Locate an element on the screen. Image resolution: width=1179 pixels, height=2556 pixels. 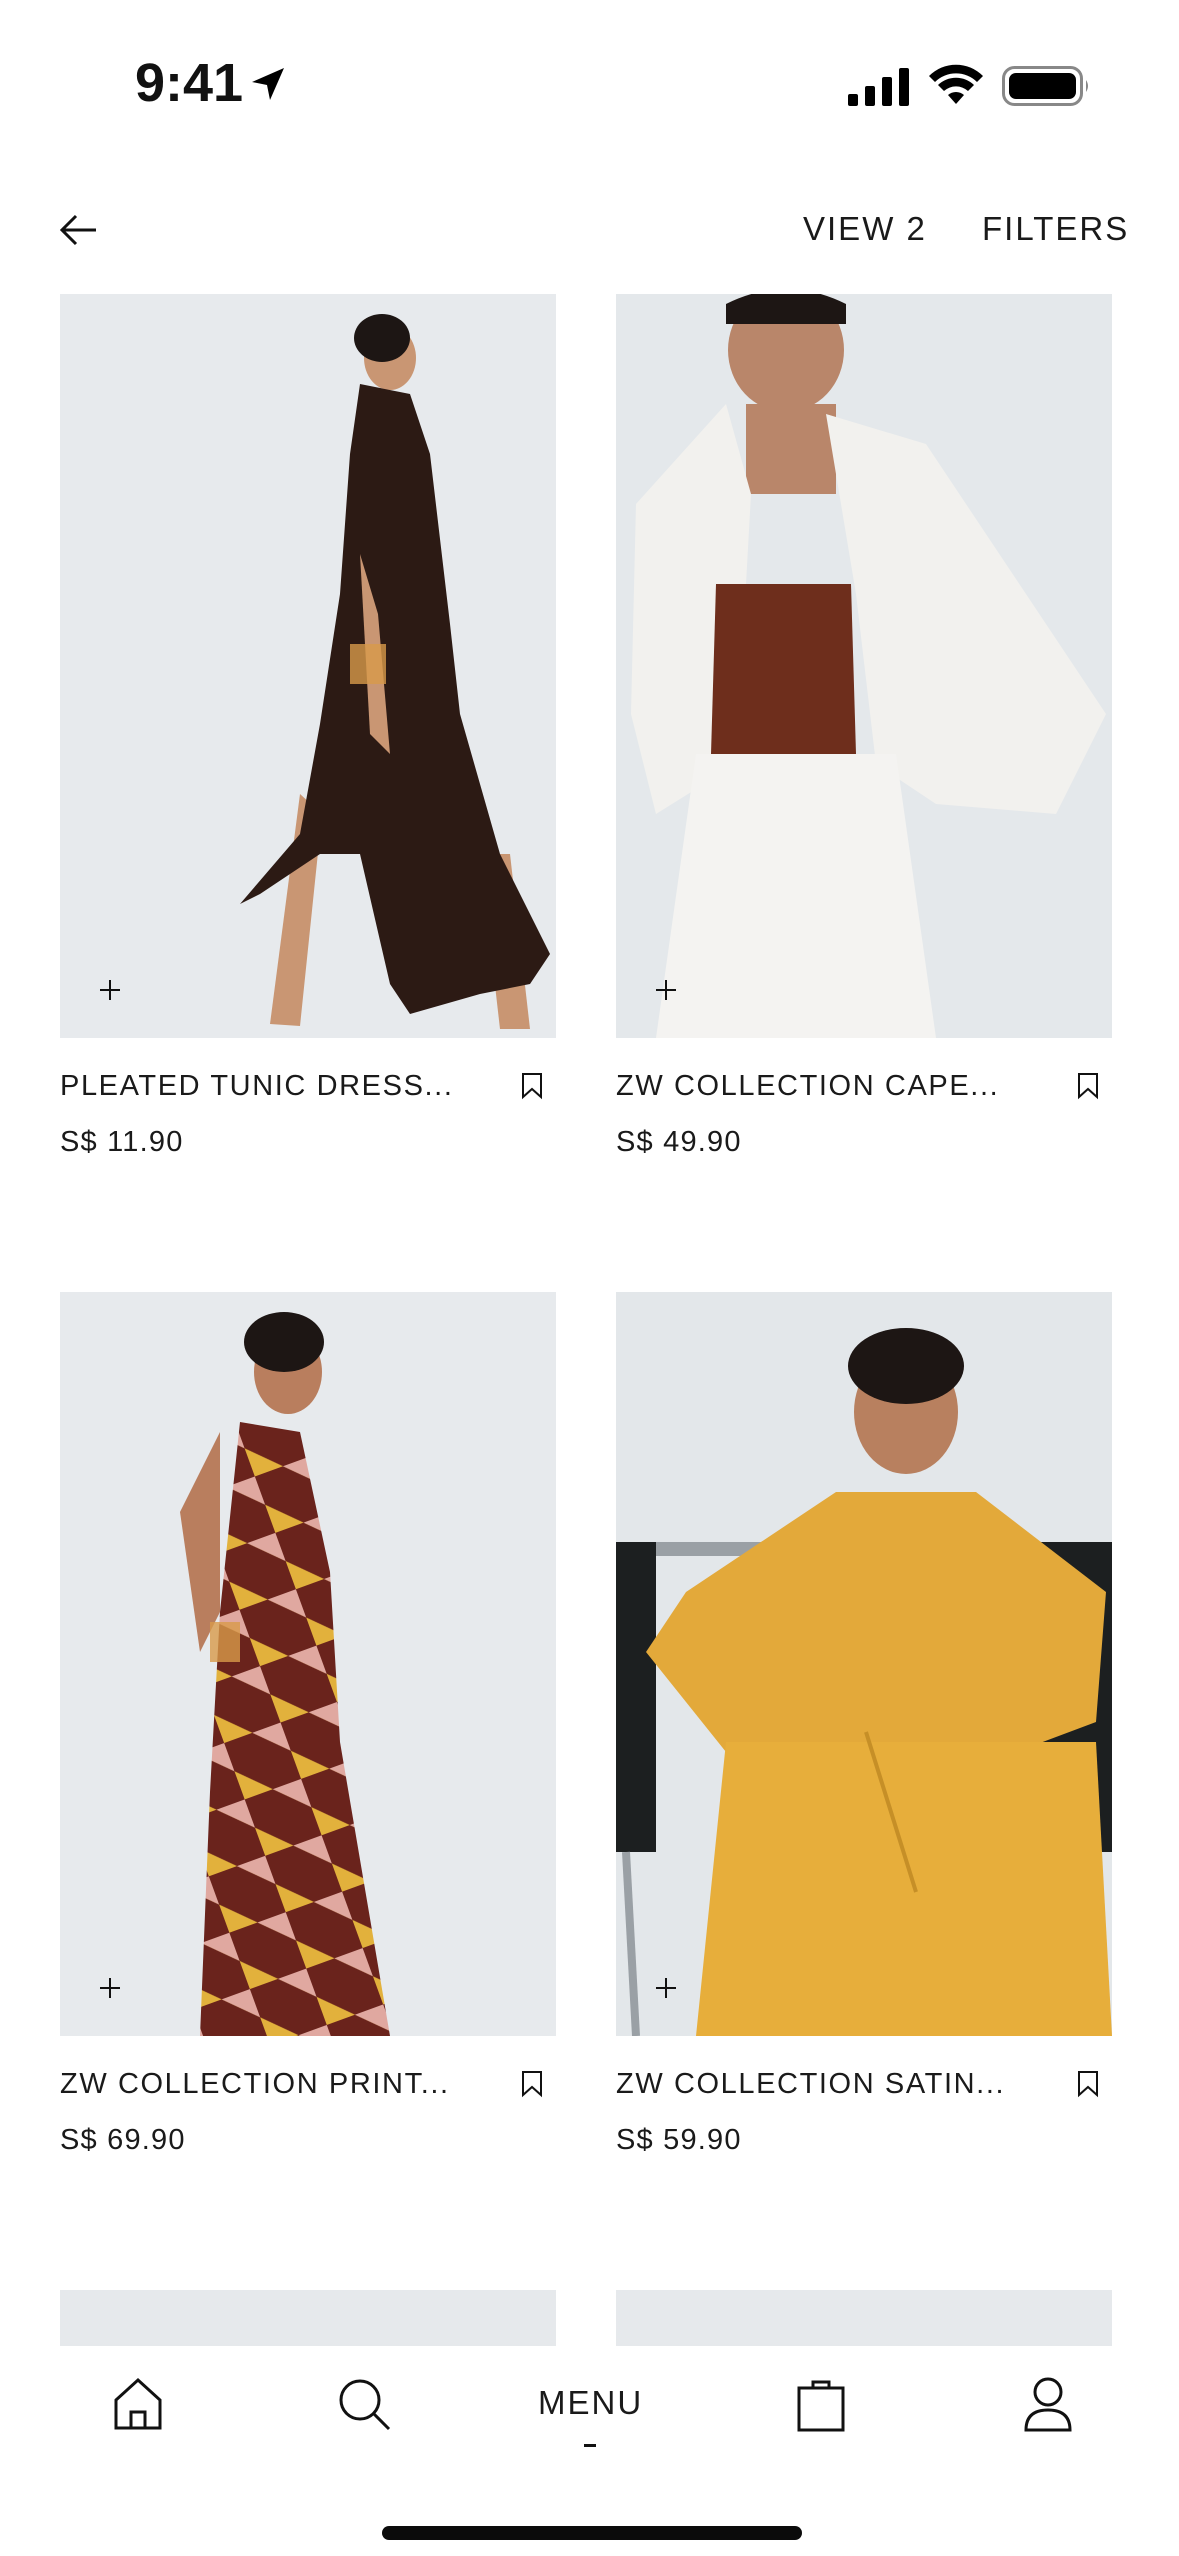
product-price: S$ 11.90 is located at coordinates (122, 1142).